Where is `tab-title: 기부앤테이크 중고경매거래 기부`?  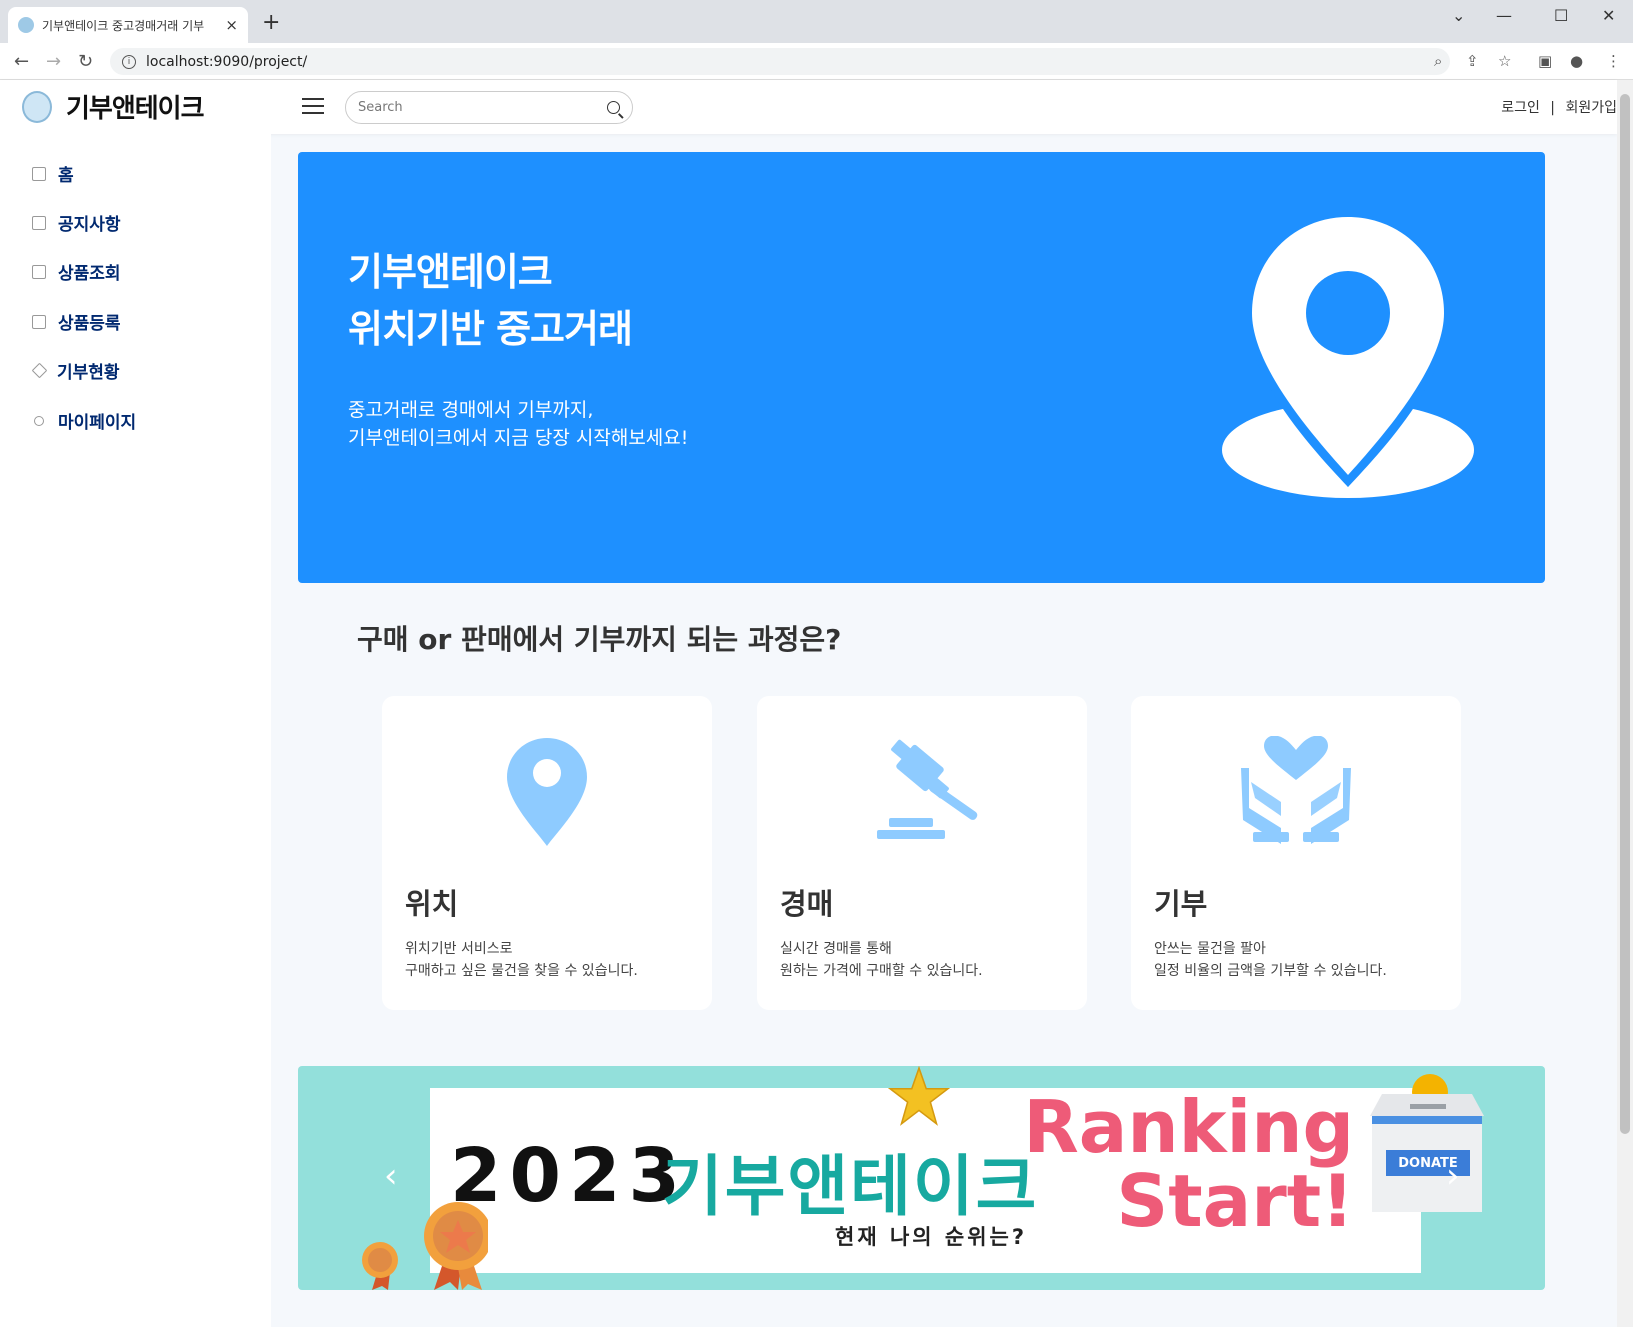 tab-title: 기부앤테이크 중고경매거래 기부 is located at coordinates (123, 25).